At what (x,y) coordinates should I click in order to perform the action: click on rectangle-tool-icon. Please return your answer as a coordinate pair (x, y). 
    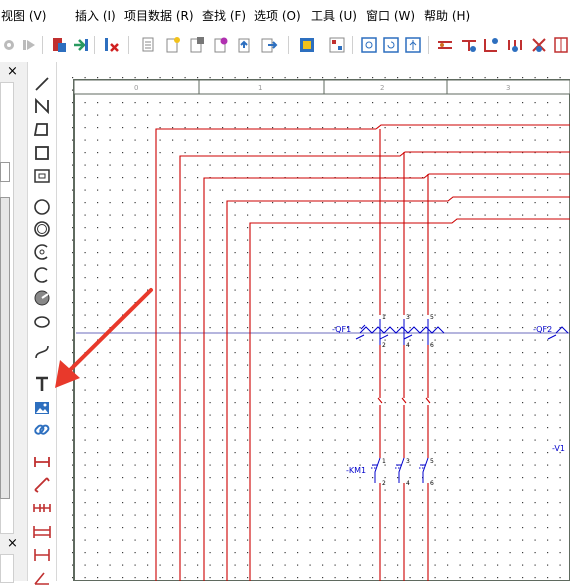
    Looking at the image, I should click on (42, 153).